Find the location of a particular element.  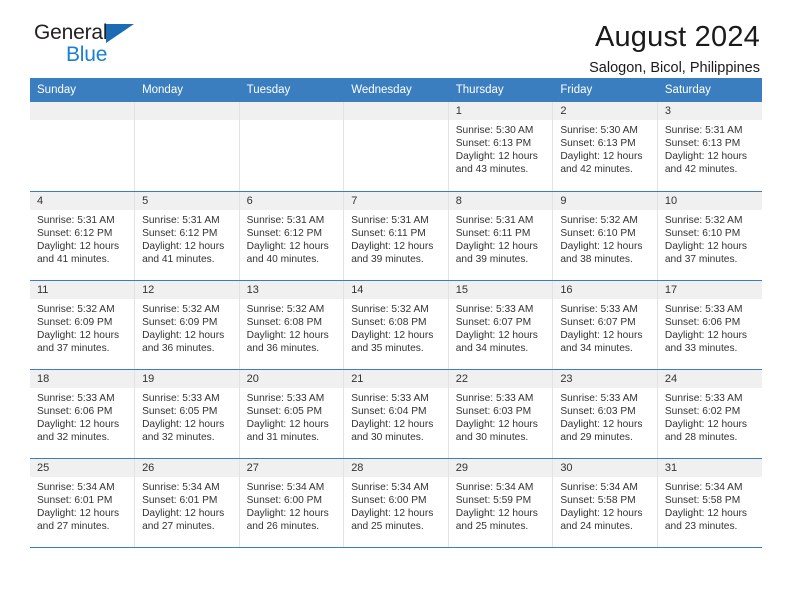

day-number: 6 is located at coordinates (291, 200).